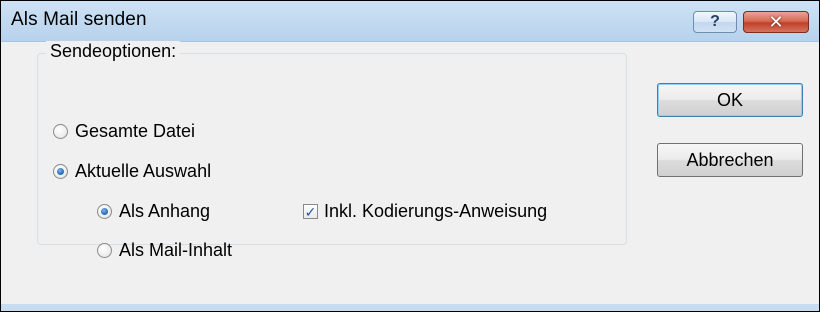  Describe the element at coordinates (104, 250) in the screenshot. I see `radio-as-mail-body-indicator` at that location.